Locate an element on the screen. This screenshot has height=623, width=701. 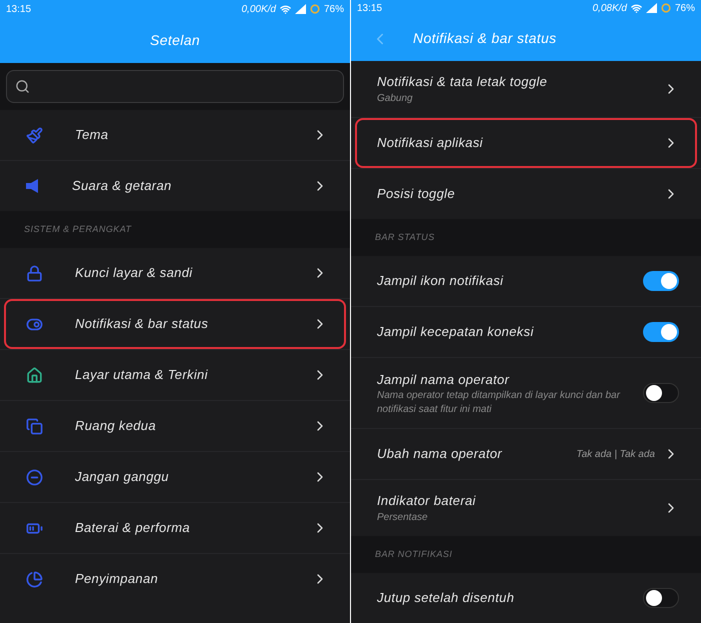
settings-row: Indikator baterai Persentase is located at coordinates (526, 508).